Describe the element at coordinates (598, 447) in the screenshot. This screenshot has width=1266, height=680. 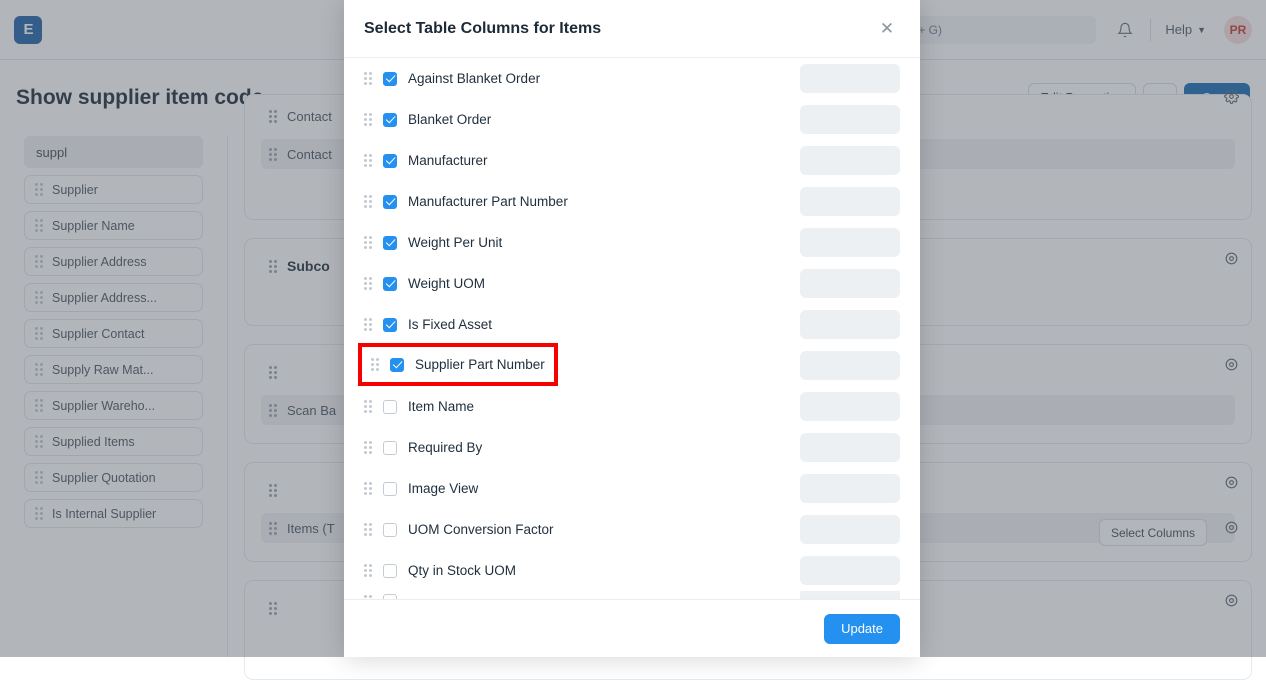
I see `column-label: Required By` at that location.